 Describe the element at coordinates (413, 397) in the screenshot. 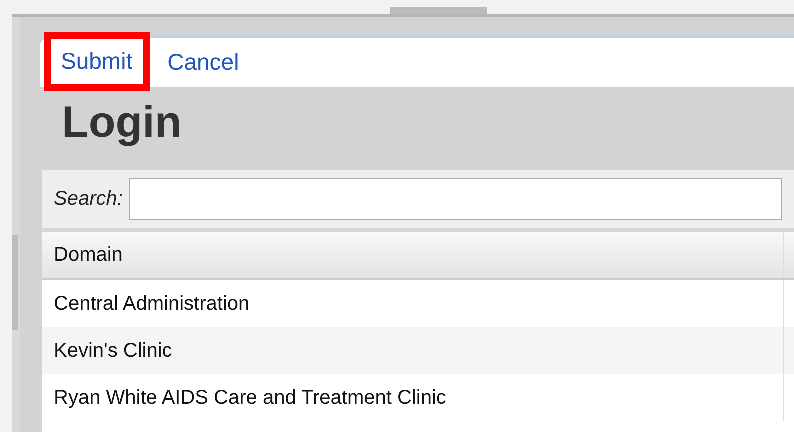

I see `table-cell: Ryan White AIDS Care and Treatment Clinic` at that location.